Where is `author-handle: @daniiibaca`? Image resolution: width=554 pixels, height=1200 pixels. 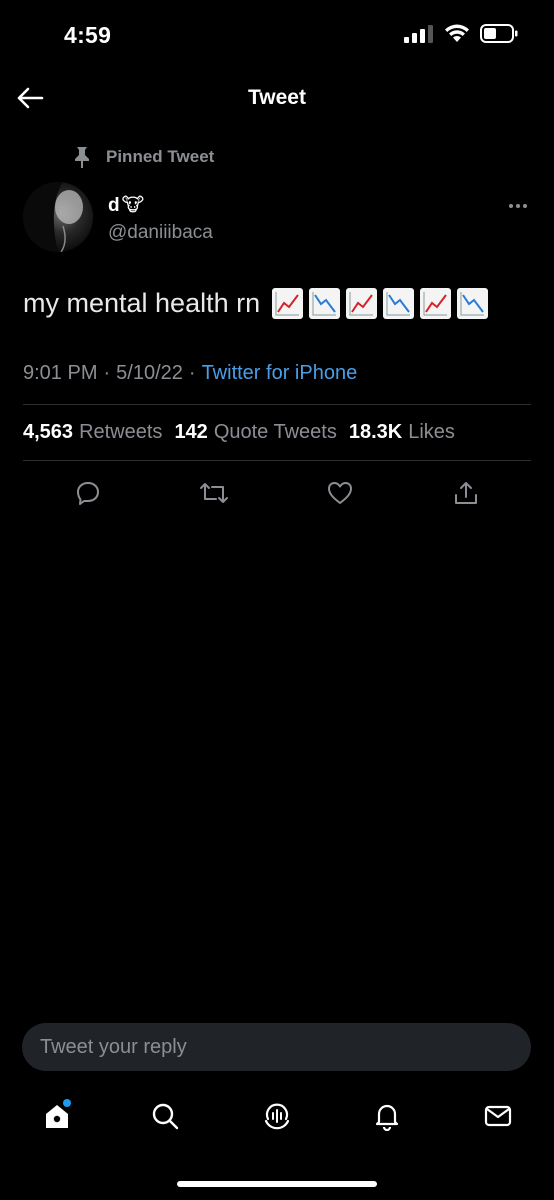 author-handle: @daniiibaca is located at coordinates (160, 233).